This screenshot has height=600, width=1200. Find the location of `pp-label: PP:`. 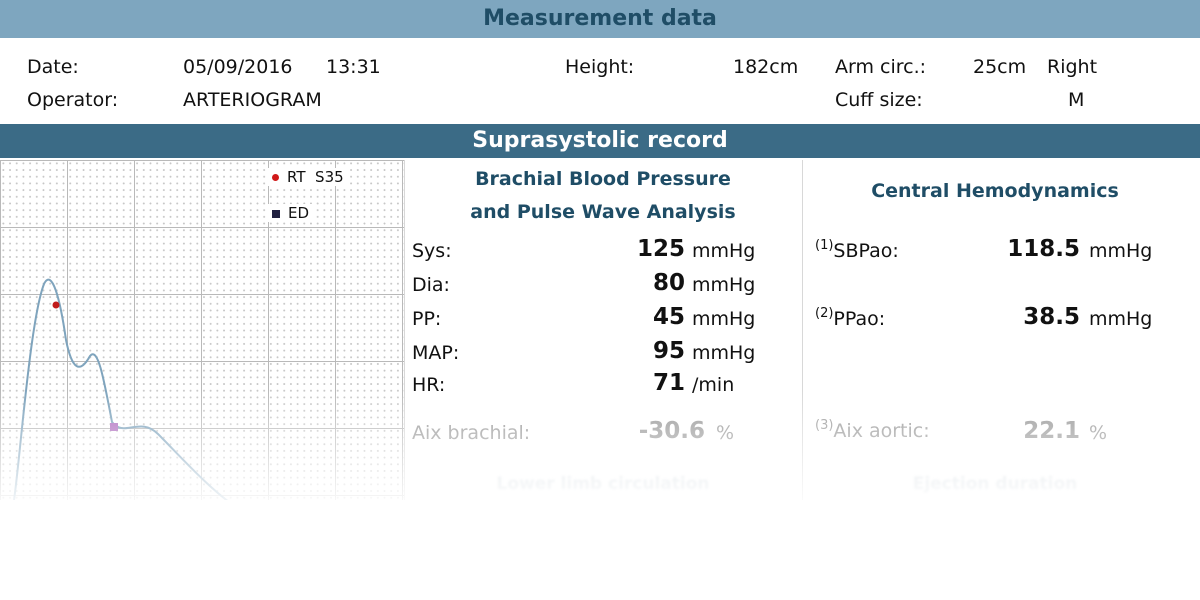

pp-label: PP: is located at coordinates (427, 319).